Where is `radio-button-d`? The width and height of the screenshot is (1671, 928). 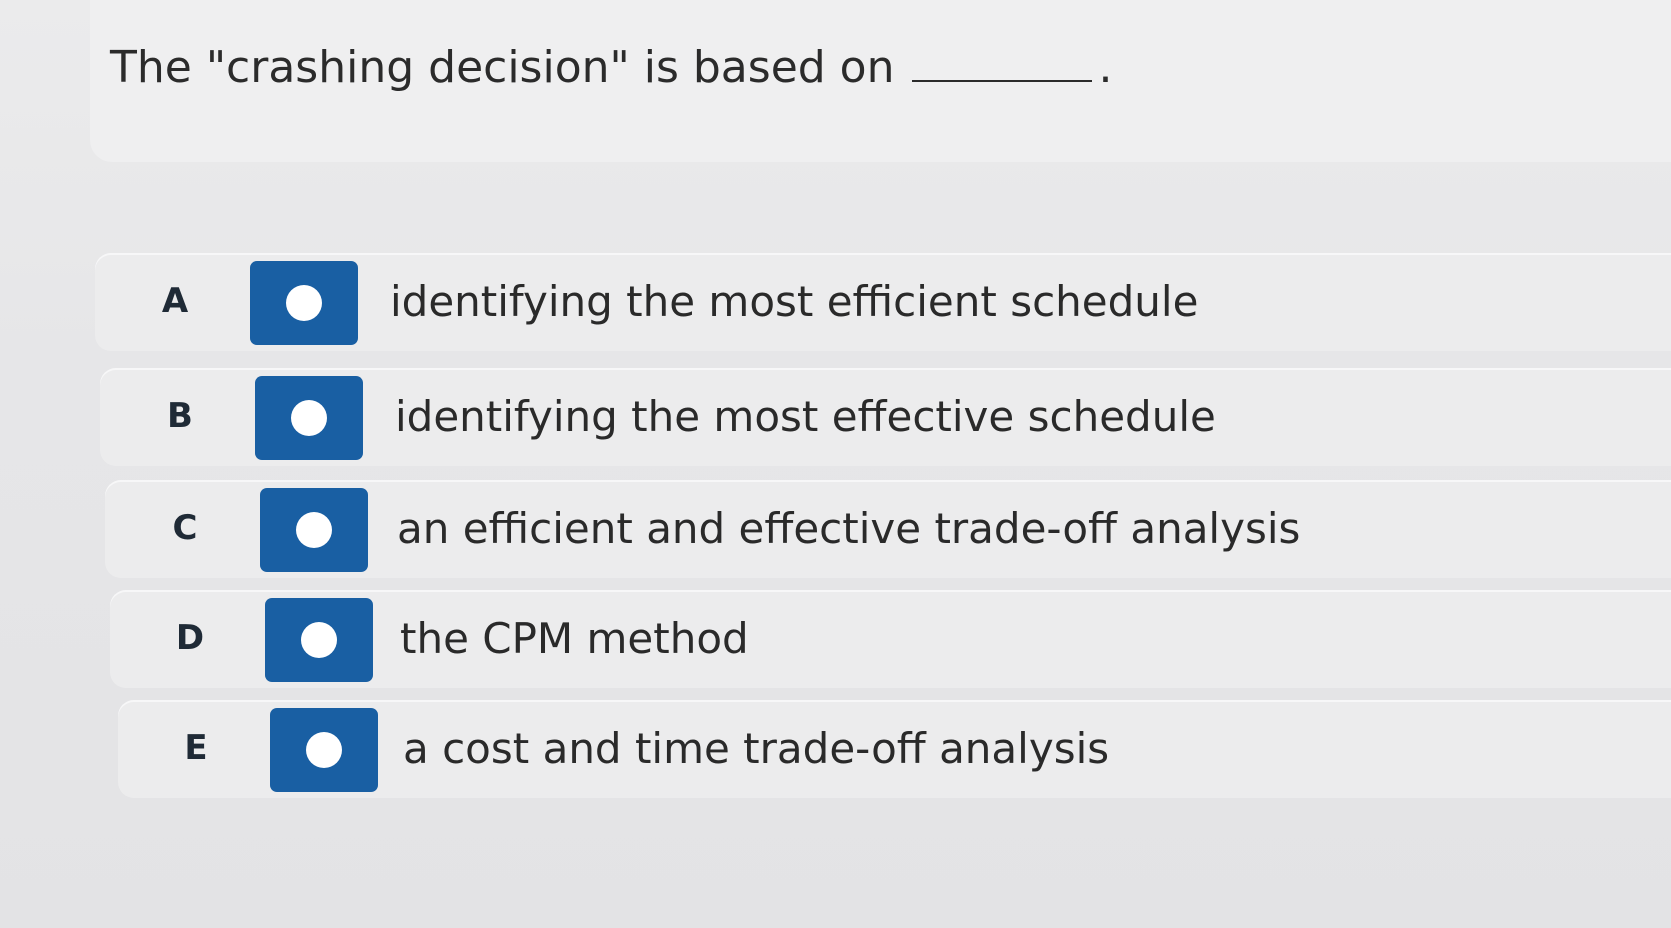 radio-button-d is located at coordinates (319, 640).